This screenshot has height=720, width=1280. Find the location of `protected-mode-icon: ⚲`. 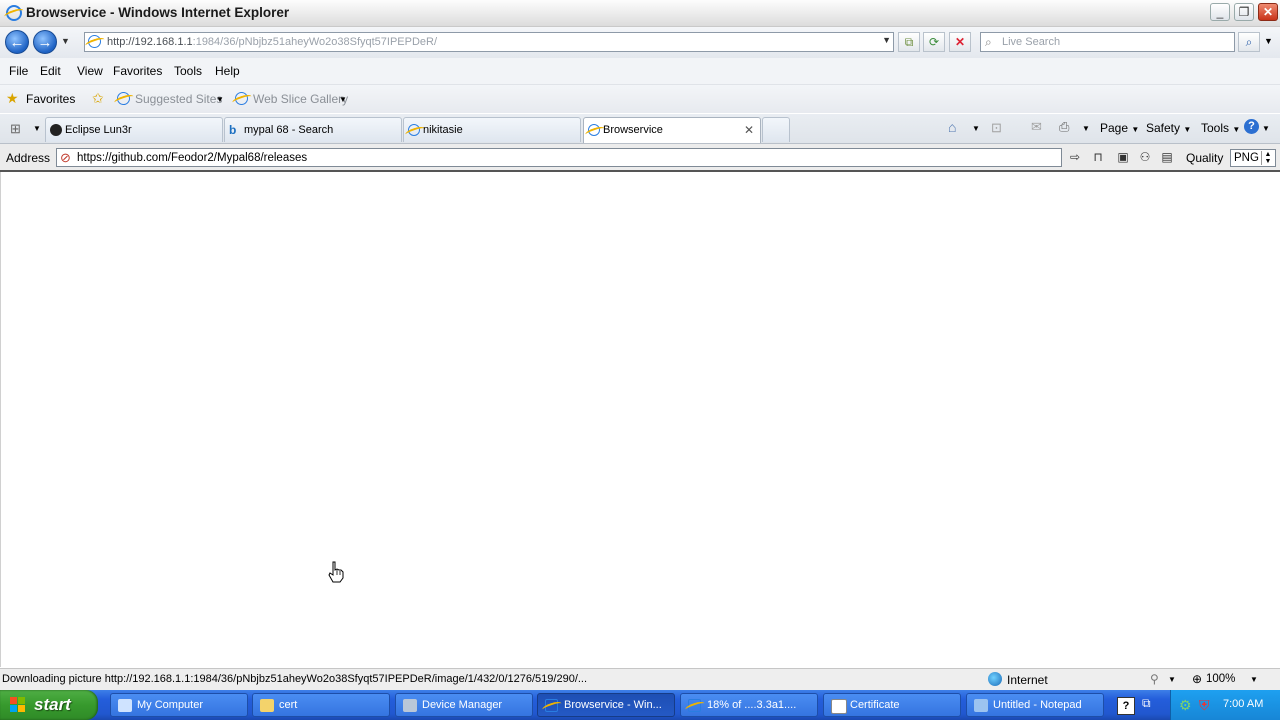

protected-mode-icon: ⚲ is located at coordinates (1154, 679).